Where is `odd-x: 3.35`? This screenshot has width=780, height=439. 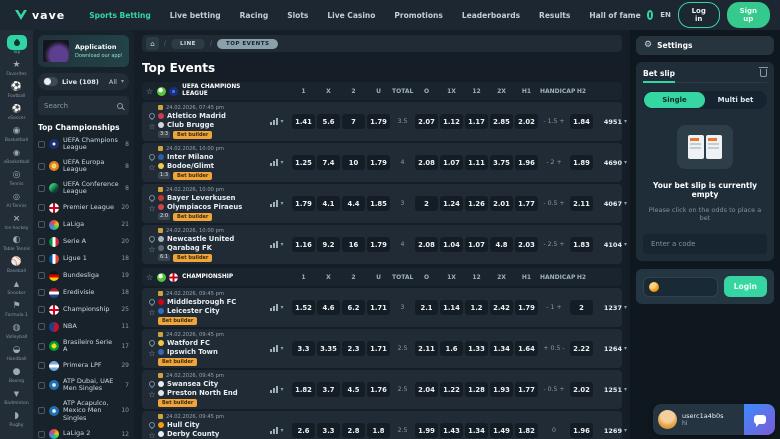
odd-x: 3.35 is located at coordinates (328, 348).